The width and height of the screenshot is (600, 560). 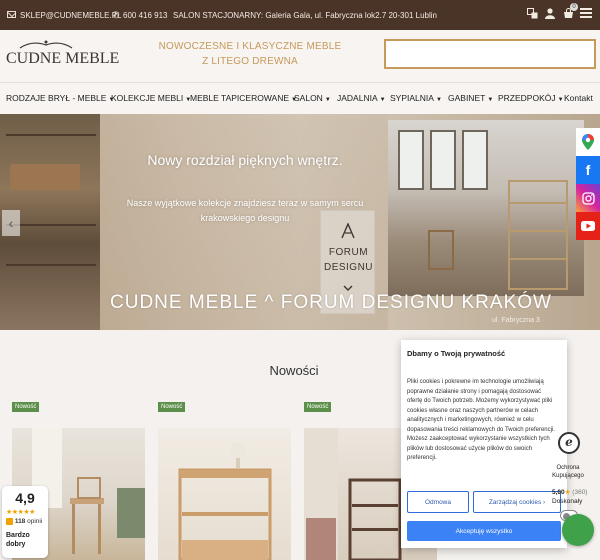 What do you see at coordinates (570, 11) in the screenshot?
I see `cart-icon: 0` at bounding box center [570, 11].